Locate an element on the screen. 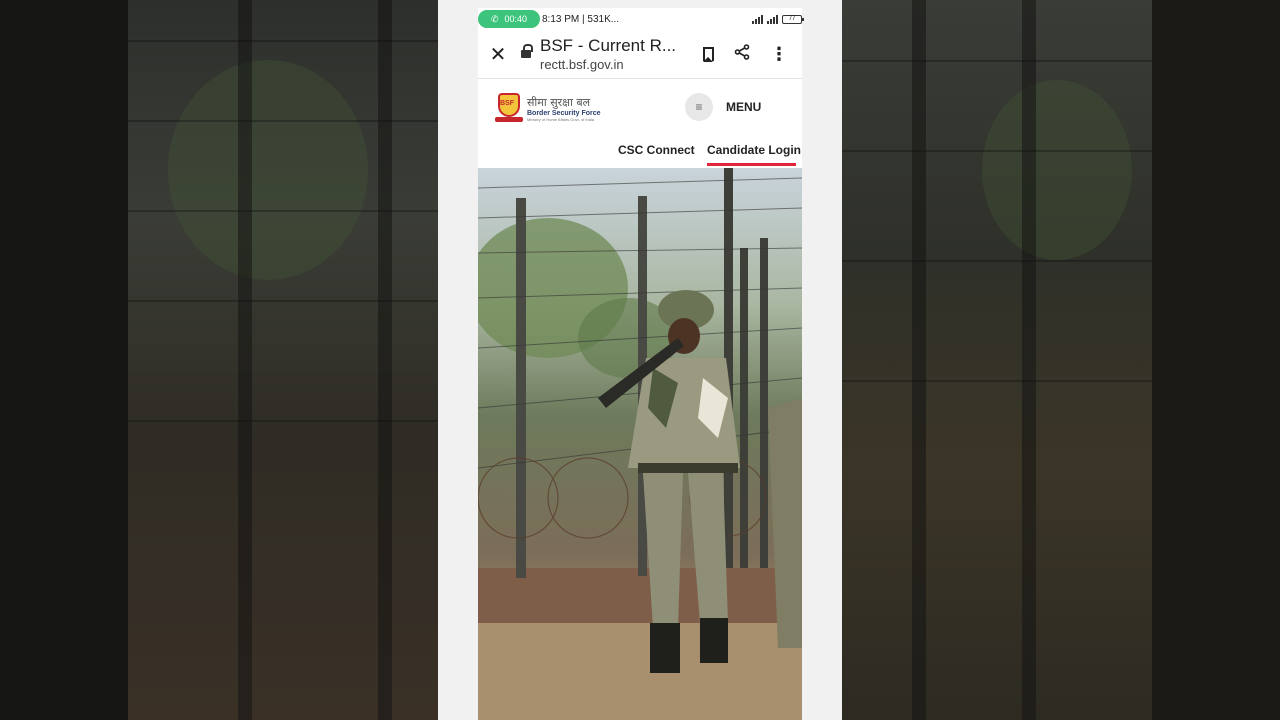 This screenshot has height=720, width=1280. call-indicator: ✆ 00:40 is located at coordinates (509, 19).